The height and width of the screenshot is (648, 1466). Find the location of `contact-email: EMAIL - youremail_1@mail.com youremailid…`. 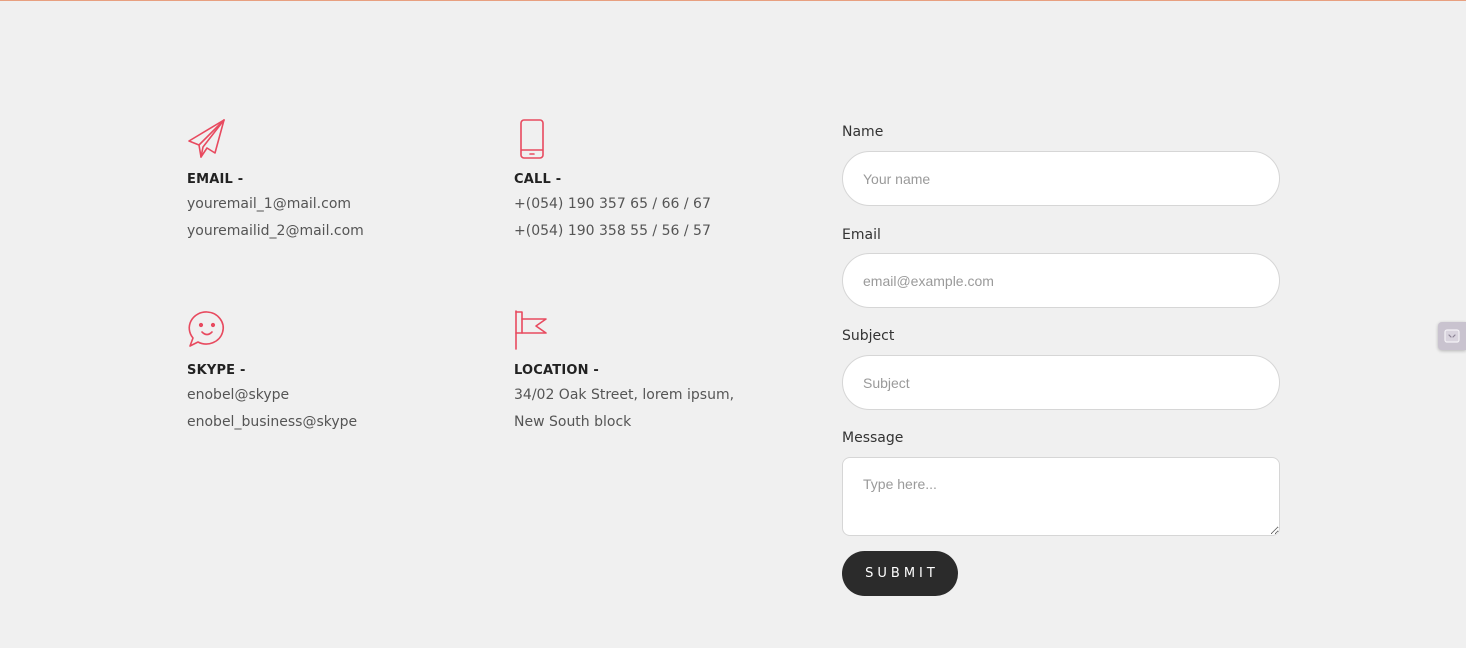

contact-email: EMAIL - youremail_1@mail.com youremailid… is located at coordinates (337, 179).